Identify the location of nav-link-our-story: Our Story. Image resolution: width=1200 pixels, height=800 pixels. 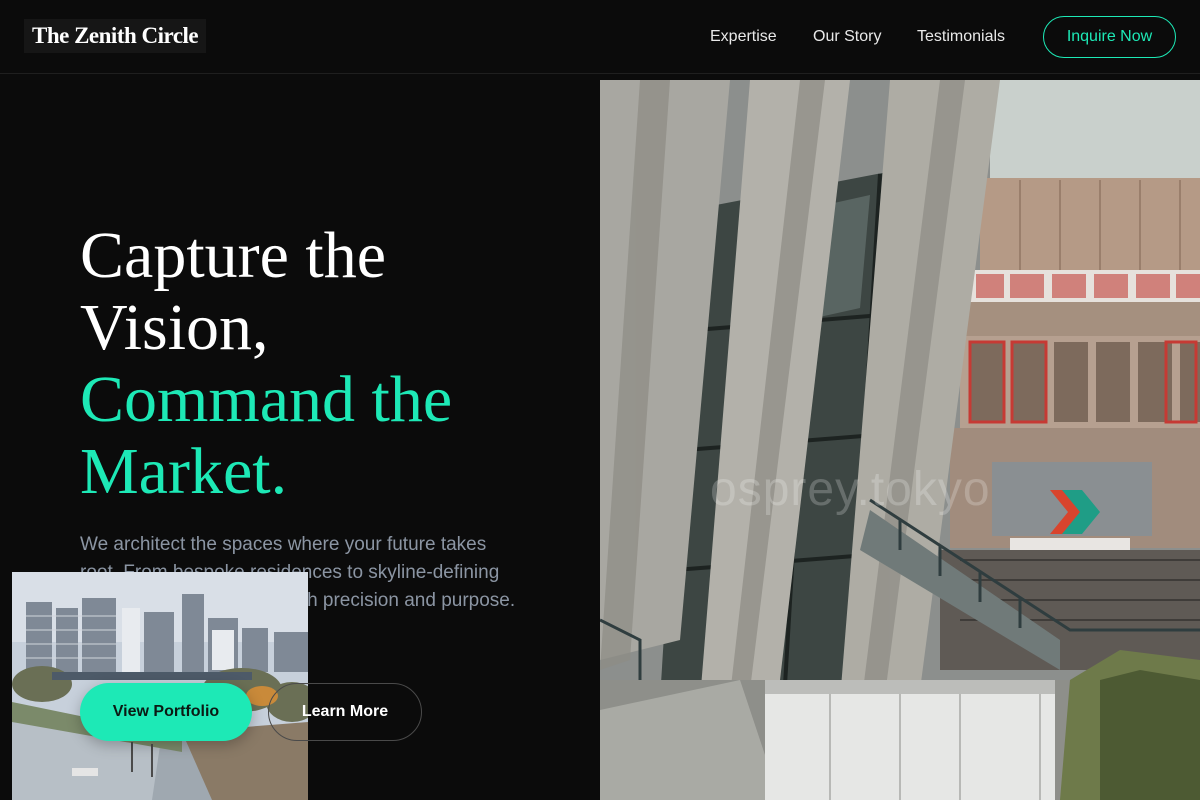
(847, 37).